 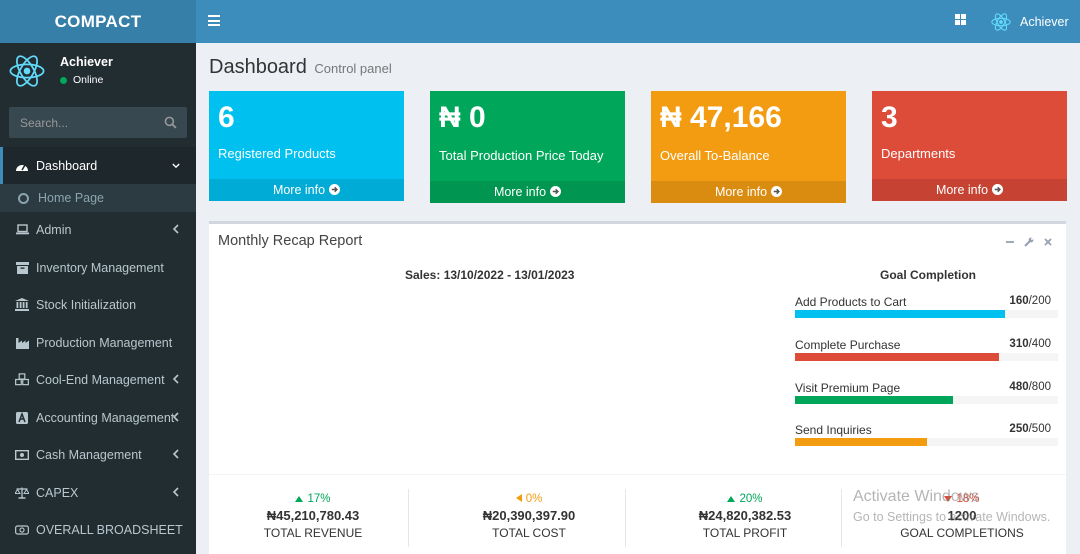 What do you see at coordinates (71, 198) in the screenshot?
I see `sidebar-item-label: Home Page` at bounding box center [71, 198].